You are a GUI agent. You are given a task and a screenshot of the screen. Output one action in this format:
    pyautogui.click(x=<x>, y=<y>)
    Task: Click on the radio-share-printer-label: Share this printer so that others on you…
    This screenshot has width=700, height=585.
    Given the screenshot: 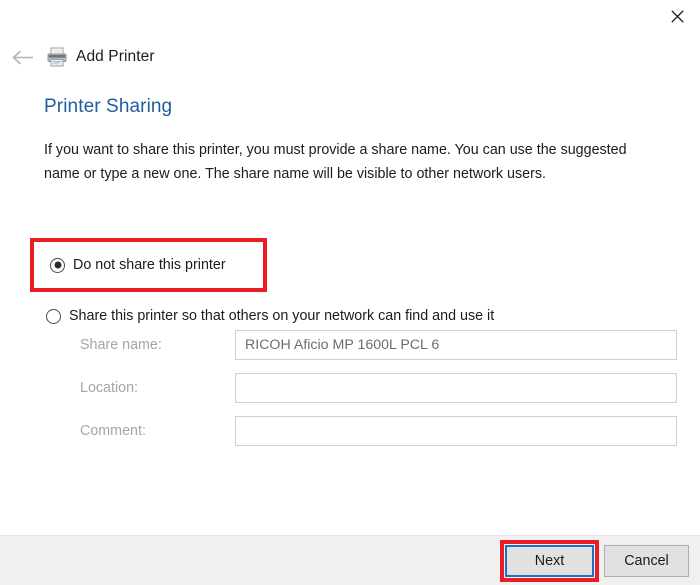 What is the action you would take?
    pyautogui.click(x=282, y=316)
    